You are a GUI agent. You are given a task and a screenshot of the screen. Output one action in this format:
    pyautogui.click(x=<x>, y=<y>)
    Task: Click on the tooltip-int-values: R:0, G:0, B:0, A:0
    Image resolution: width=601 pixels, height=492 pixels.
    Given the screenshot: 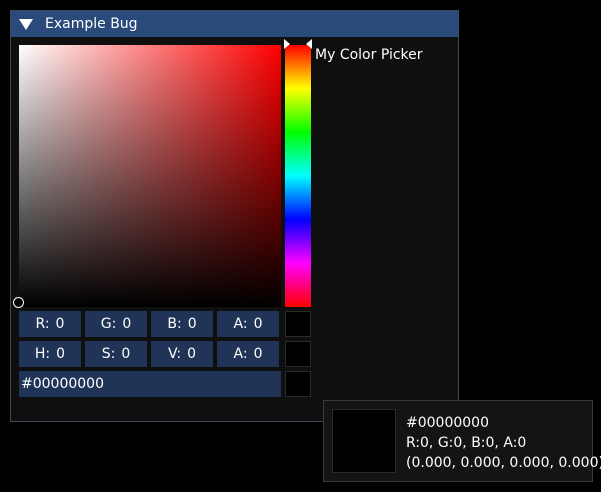 What is the action you would take?
    pyautogui.click(x=466, y=443)
    